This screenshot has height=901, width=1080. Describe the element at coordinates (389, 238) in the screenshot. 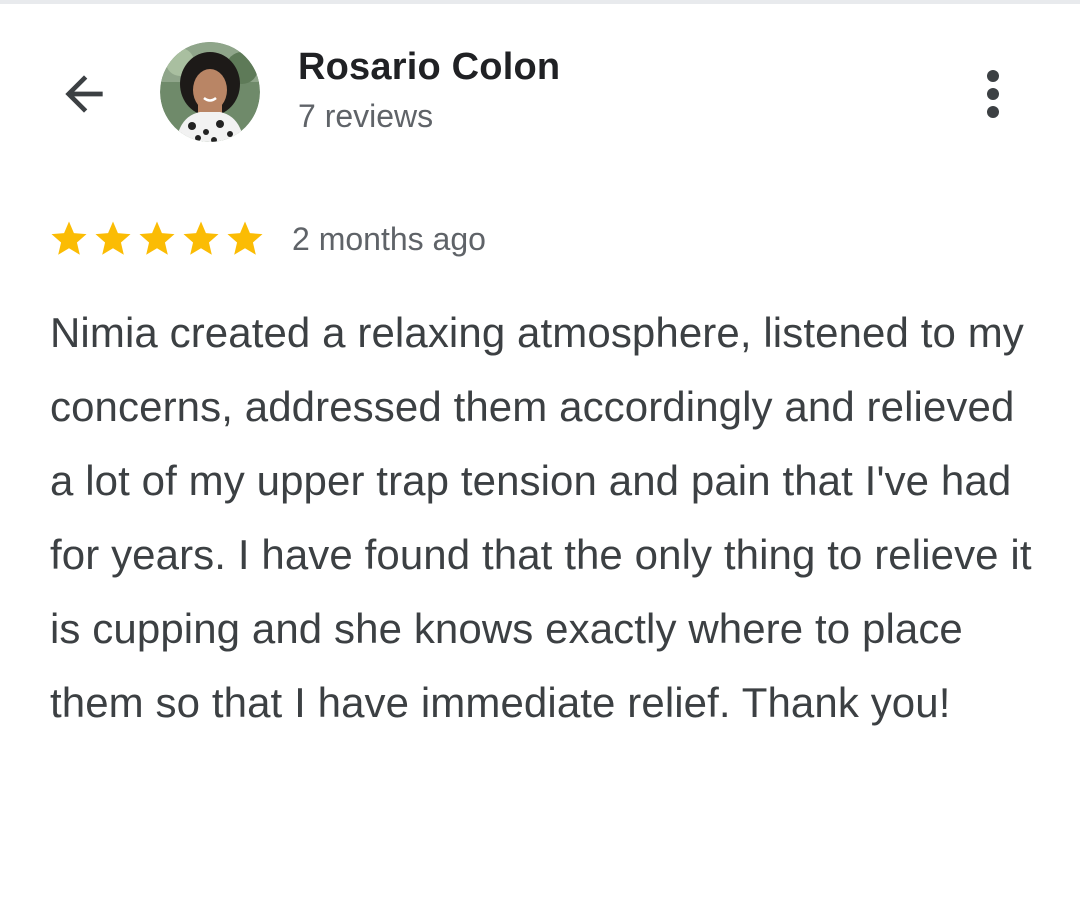

I see `review-date: 2 months ago` at that location.